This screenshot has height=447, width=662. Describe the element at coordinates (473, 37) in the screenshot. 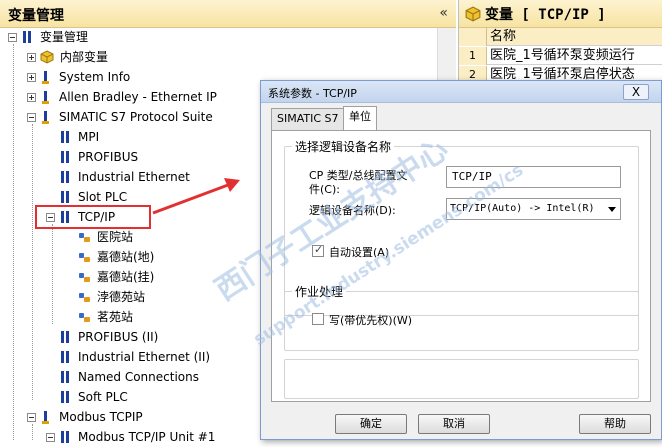

I see `row-index-header` at that location.